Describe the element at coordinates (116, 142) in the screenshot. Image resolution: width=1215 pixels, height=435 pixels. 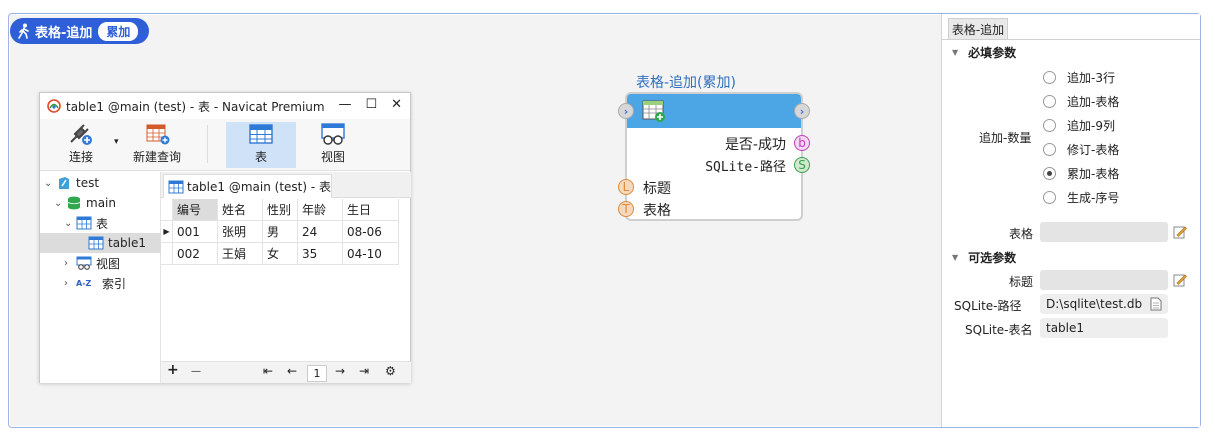
I see `connect-dropdown-caret-icon: ▾` at that location.